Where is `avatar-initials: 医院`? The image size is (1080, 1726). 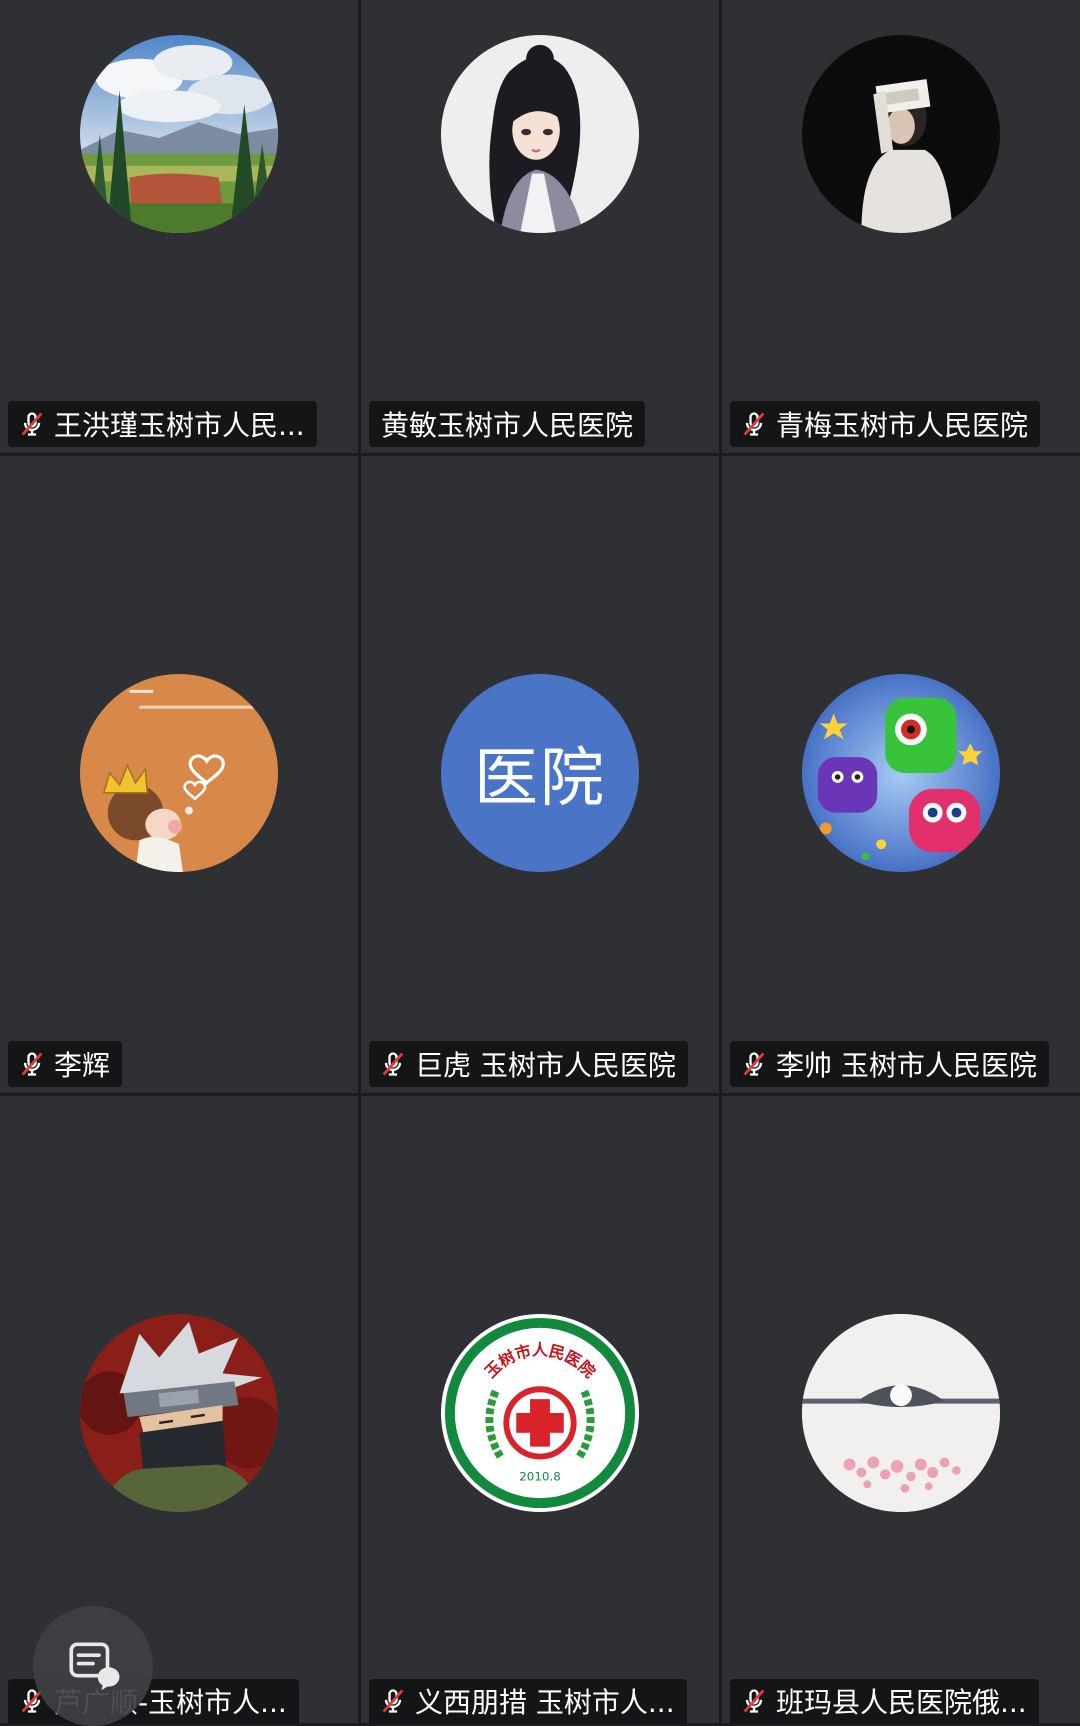 avatar-initials: 医院 is located at coordinates (540, 779).